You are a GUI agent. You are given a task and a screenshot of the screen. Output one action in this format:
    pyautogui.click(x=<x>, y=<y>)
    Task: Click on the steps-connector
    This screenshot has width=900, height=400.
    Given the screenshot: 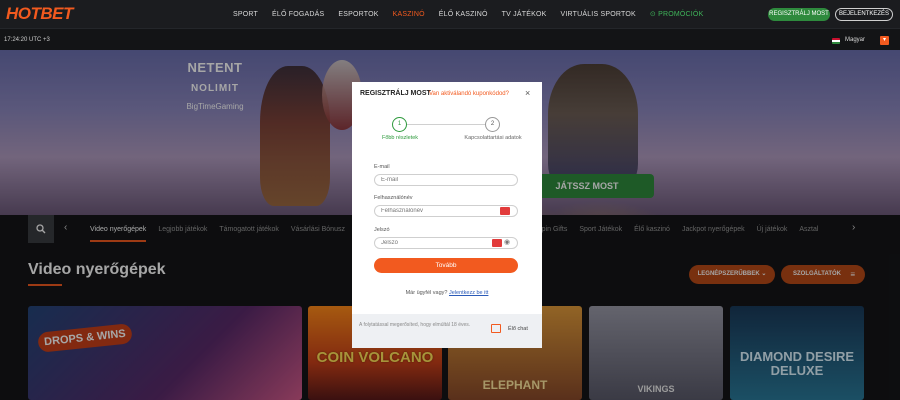 What is the action you would take?
    pyautogui.click(x=446, y=124)
    